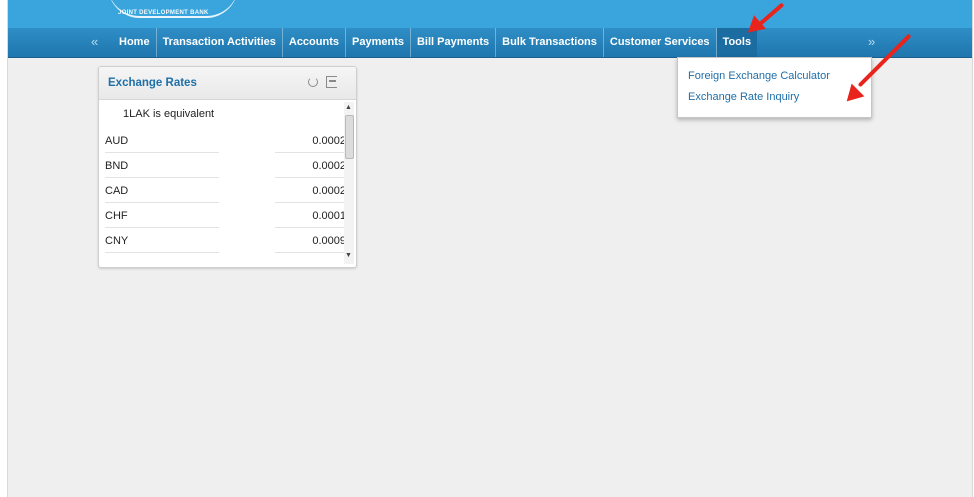 This screenshot has width=974, height=497. Describe the element at coordinates (227, 83) in the screenshot. I see `widget-header: Exchange Rates` at that location.